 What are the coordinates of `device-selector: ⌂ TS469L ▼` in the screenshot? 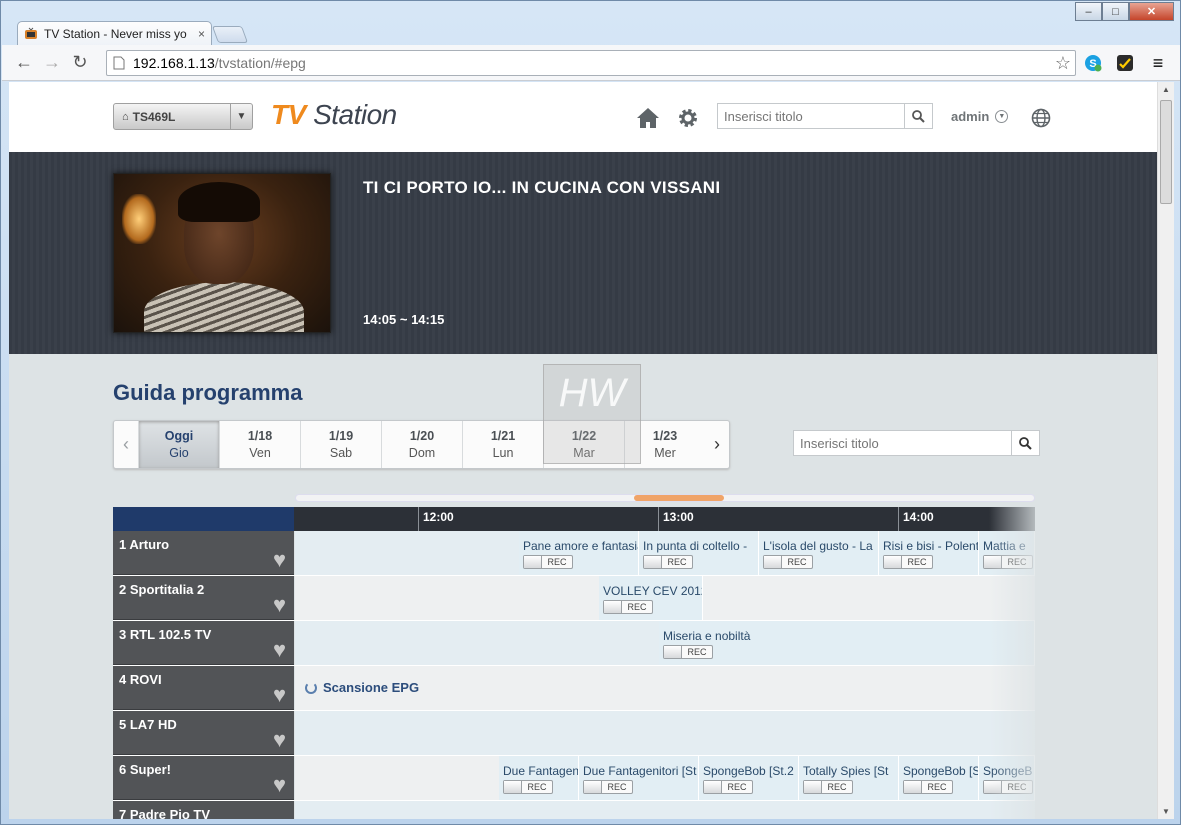 It's located at (183, 116).